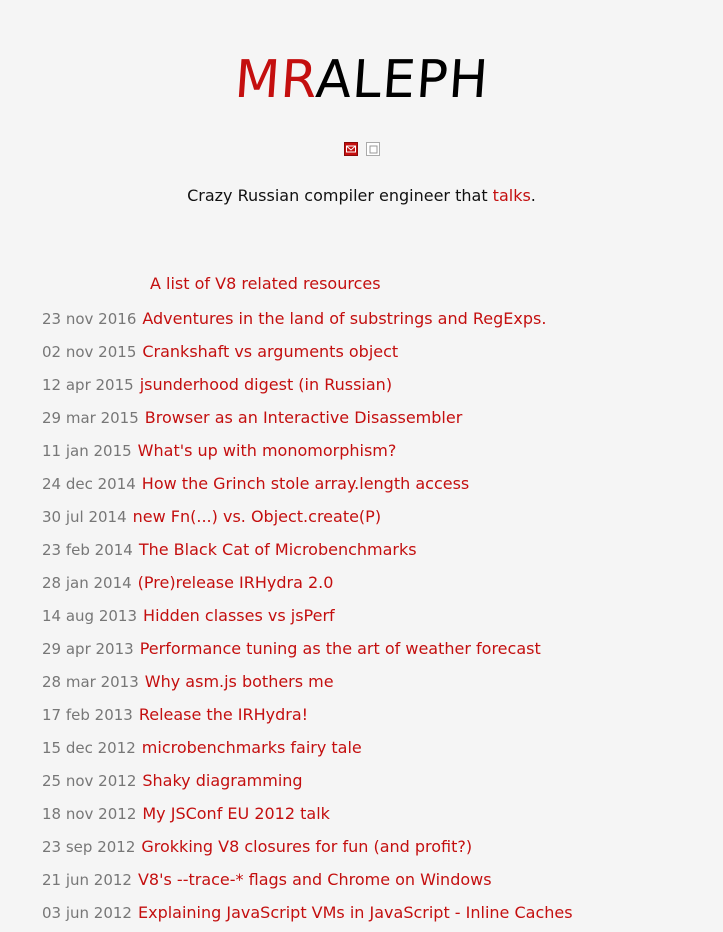 The image size is (723, 932). What do you see at coordinates (512, 195) in the screenshot?
I see `talks-link: talks` at bounding box center [512, 195].